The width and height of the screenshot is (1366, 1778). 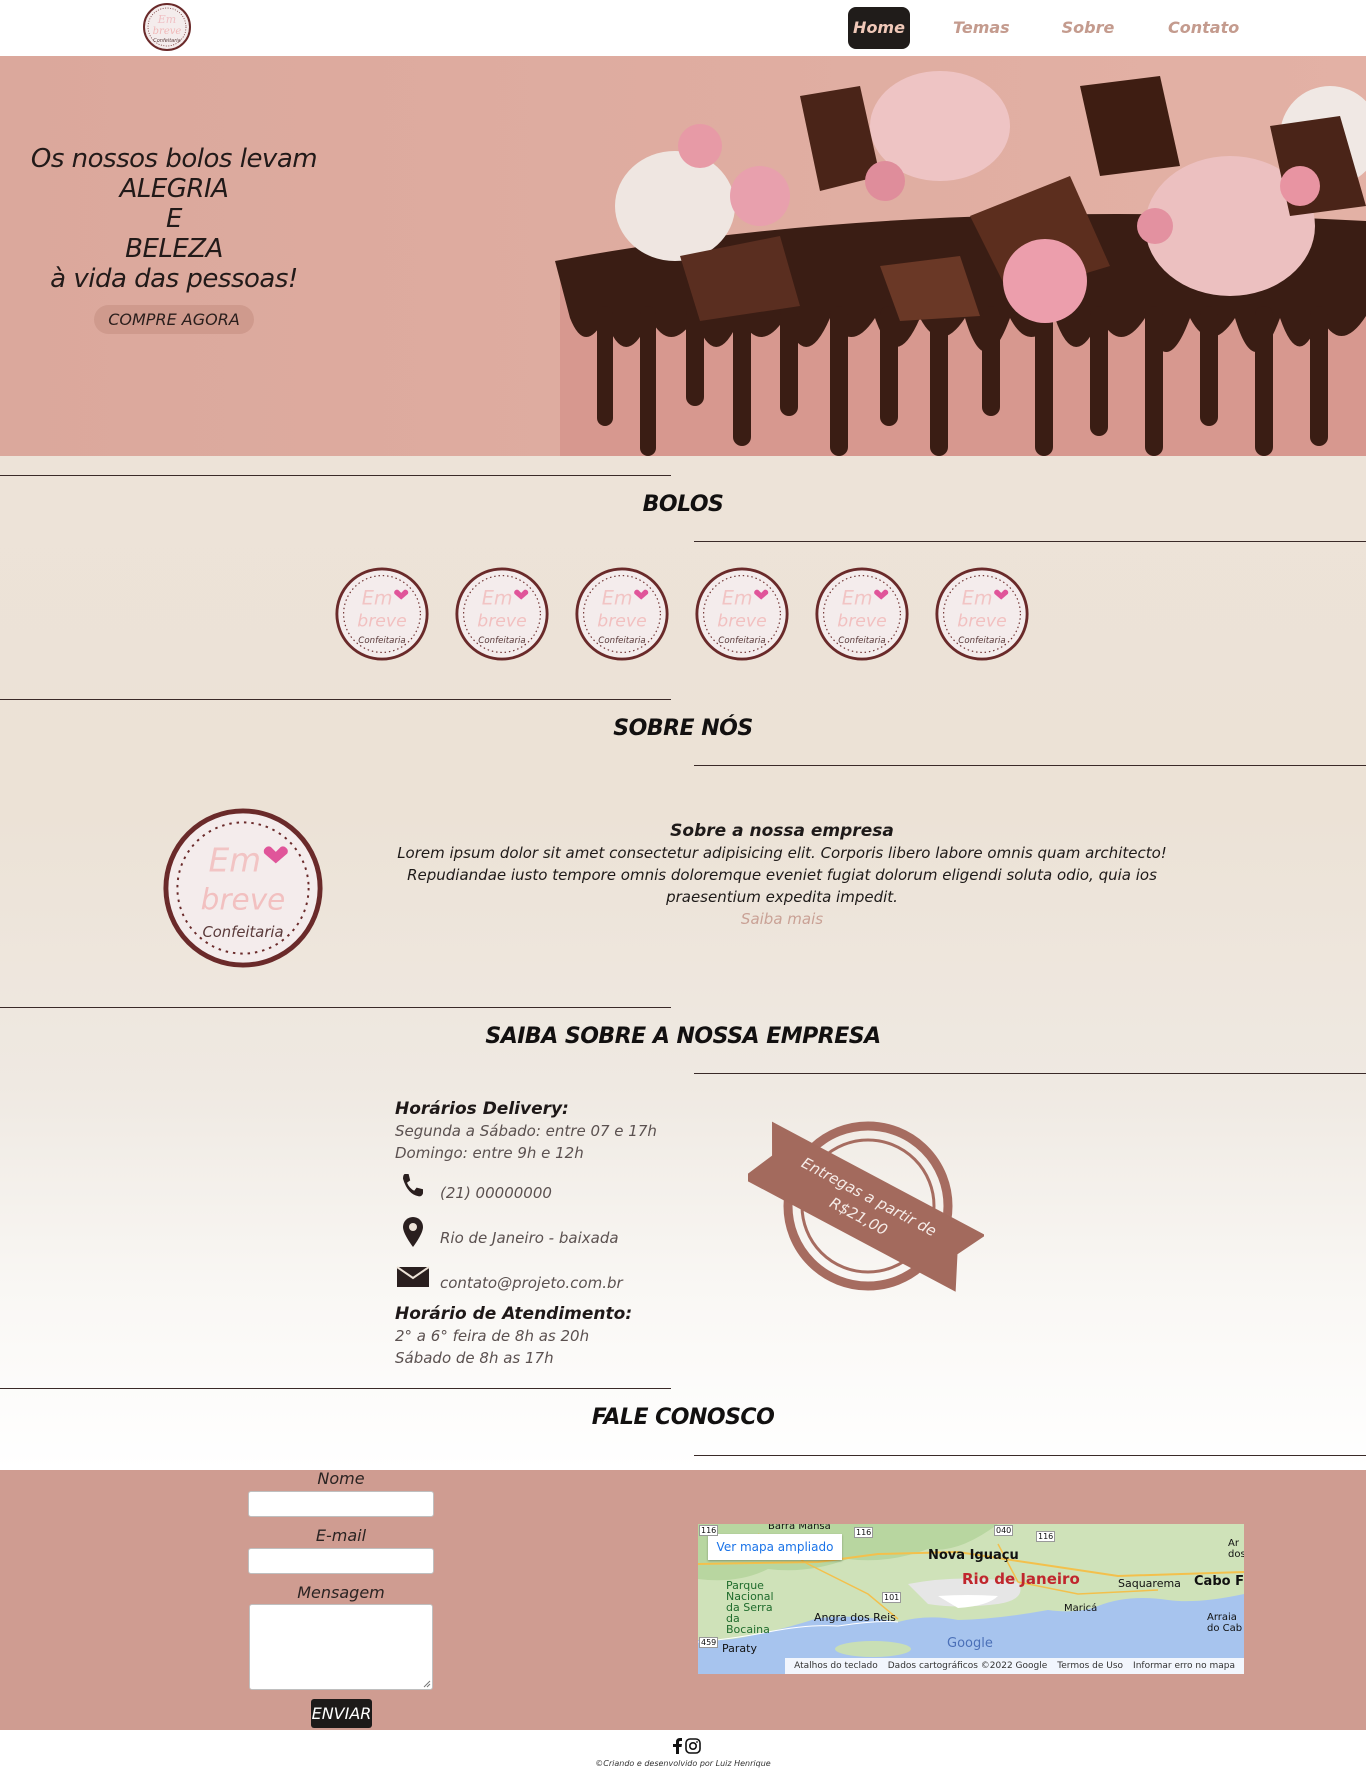 I want to click on facebook-icon, so click(x=677, y=1746).